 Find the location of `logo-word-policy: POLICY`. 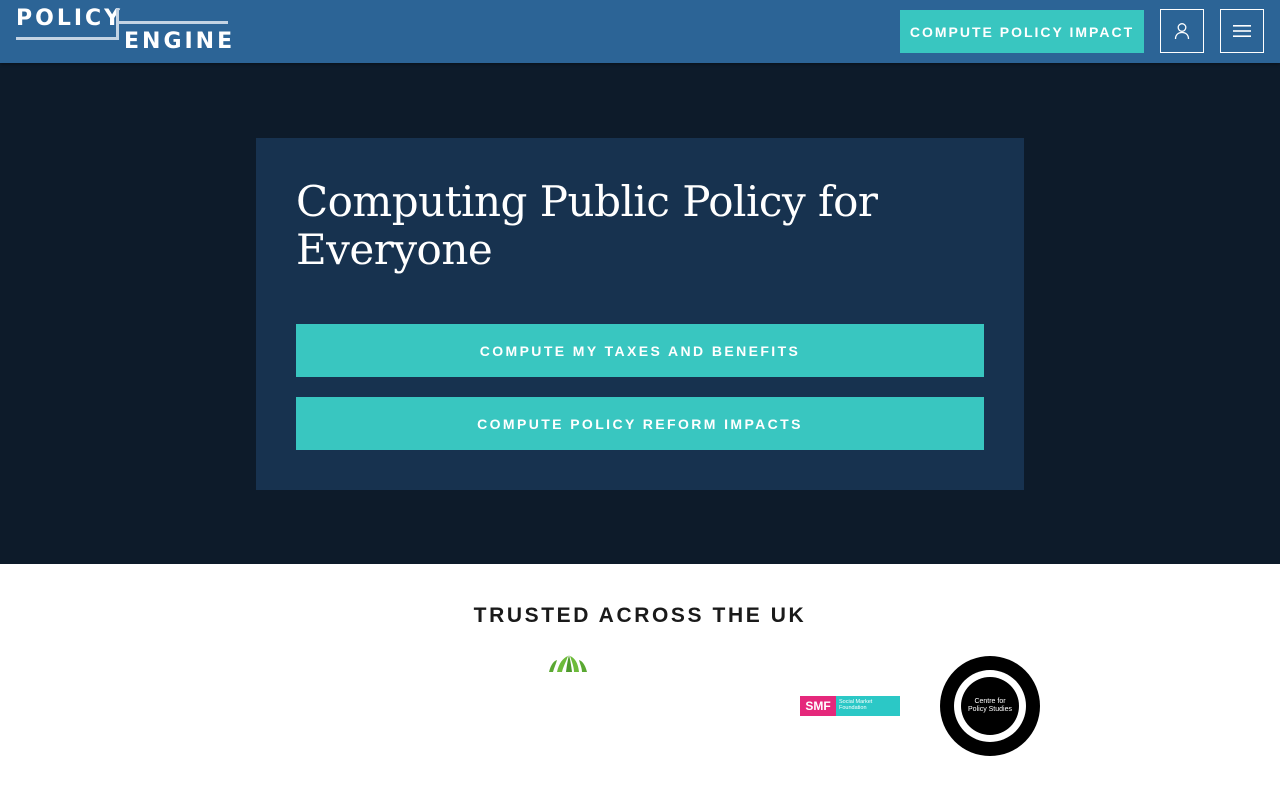

logo-word-policy: POLICY is located at coordinates (70, 18).